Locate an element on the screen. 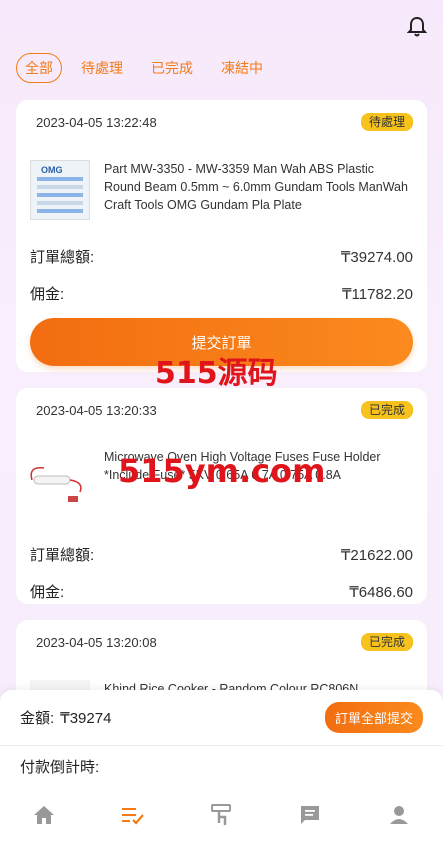 The height and width of the screenshot is (844, 443). amount-value: ₸39274 is located at coordinates (86, 718).